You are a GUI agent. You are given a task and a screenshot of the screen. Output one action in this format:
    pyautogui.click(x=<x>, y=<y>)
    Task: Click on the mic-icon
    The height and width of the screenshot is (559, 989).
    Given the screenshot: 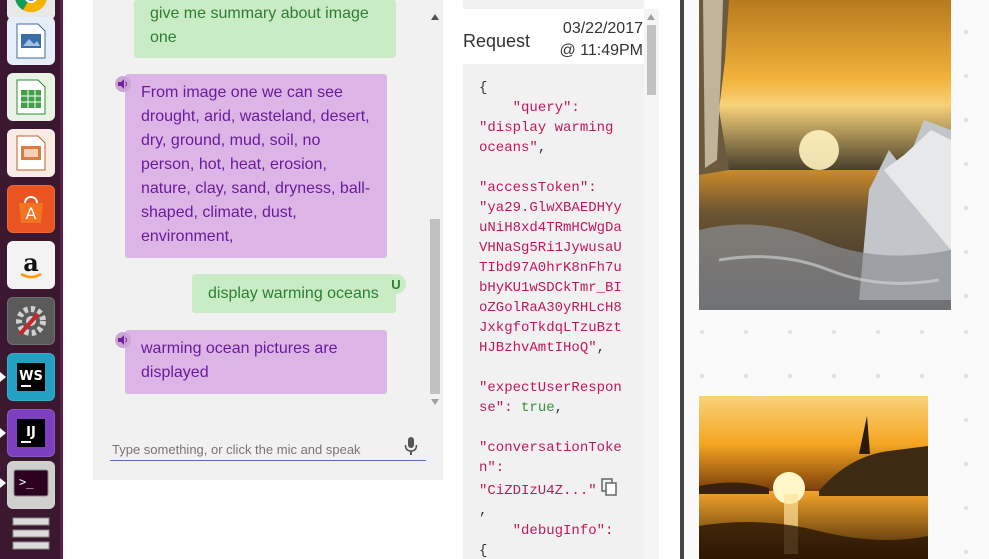 What is the action you would take?
    pyautogui.click(x=411, y=447)
    